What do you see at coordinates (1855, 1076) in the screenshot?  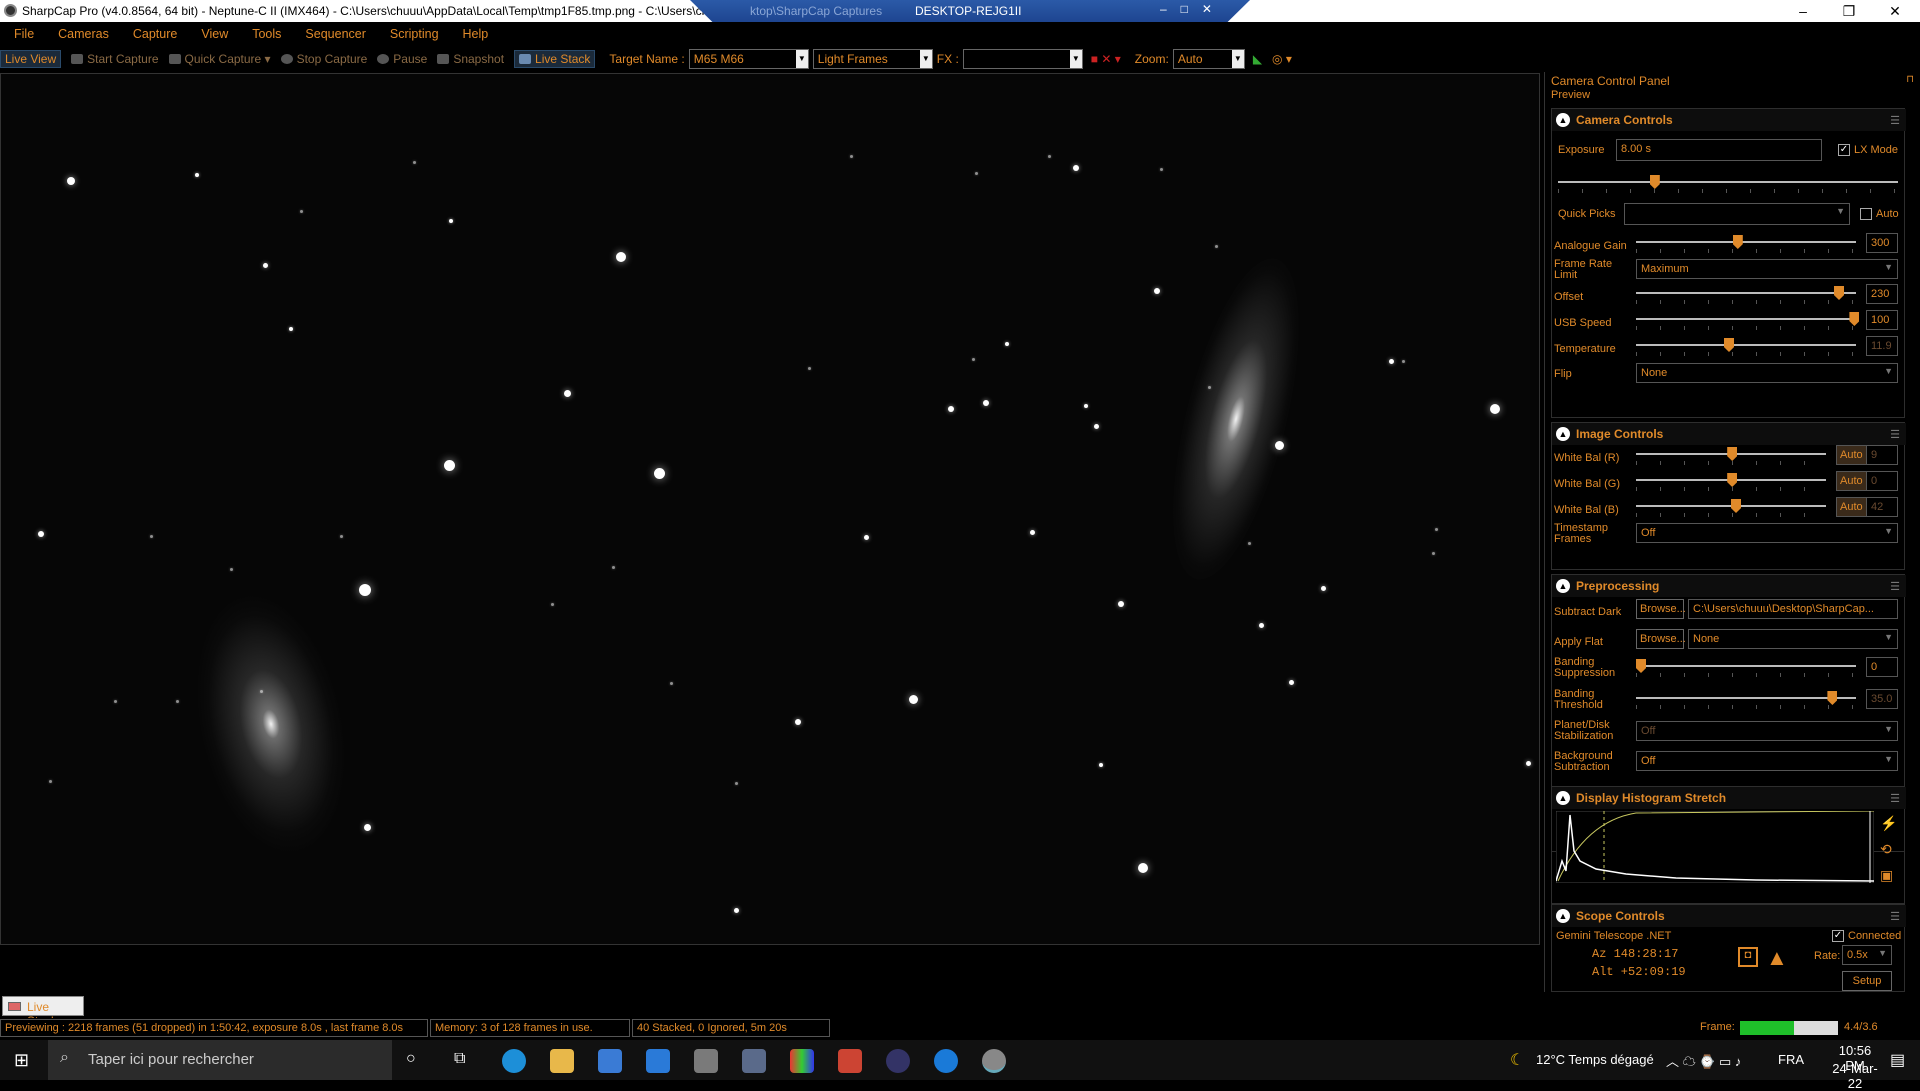 I see `clock-date: 24-Mar-22` at bounding box center [1855, 1076].